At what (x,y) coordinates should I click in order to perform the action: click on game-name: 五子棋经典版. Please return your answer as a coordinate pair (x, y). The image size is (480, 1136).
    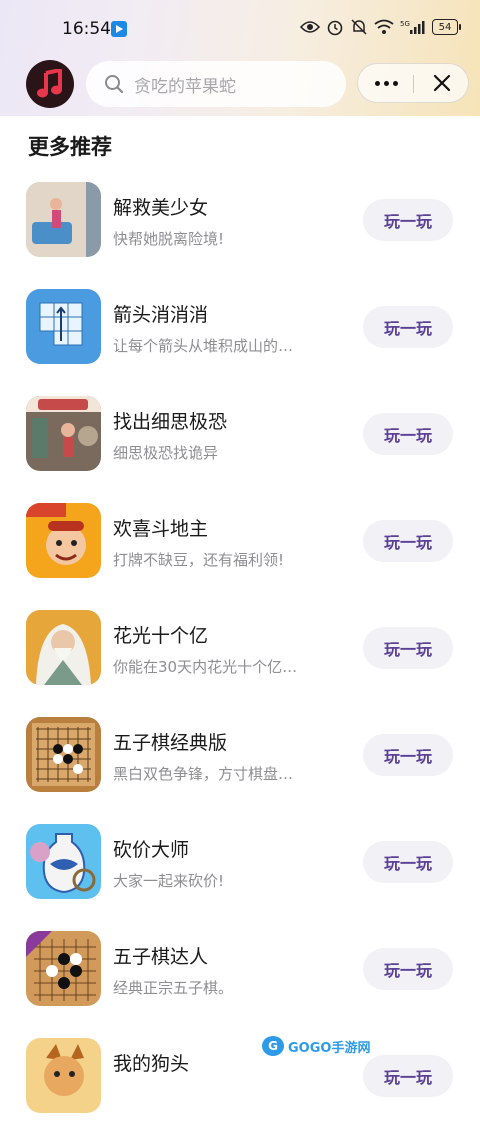
    Looking at the image, I should click on (170, 743).